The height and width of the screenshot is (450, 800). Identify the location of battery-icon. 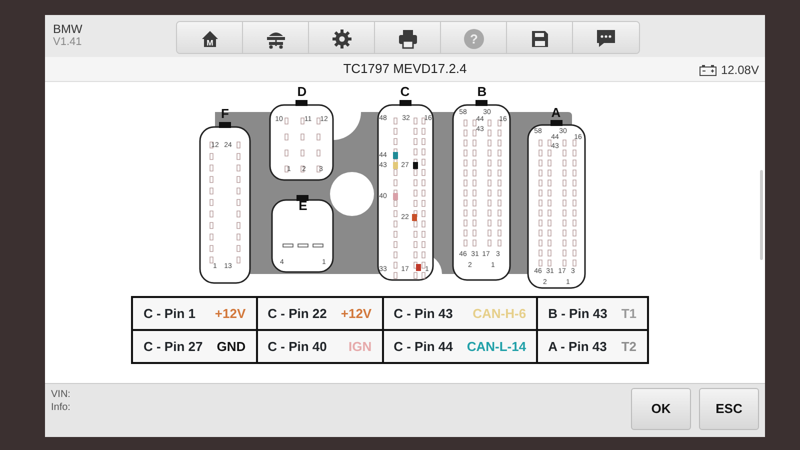
(707, 70).